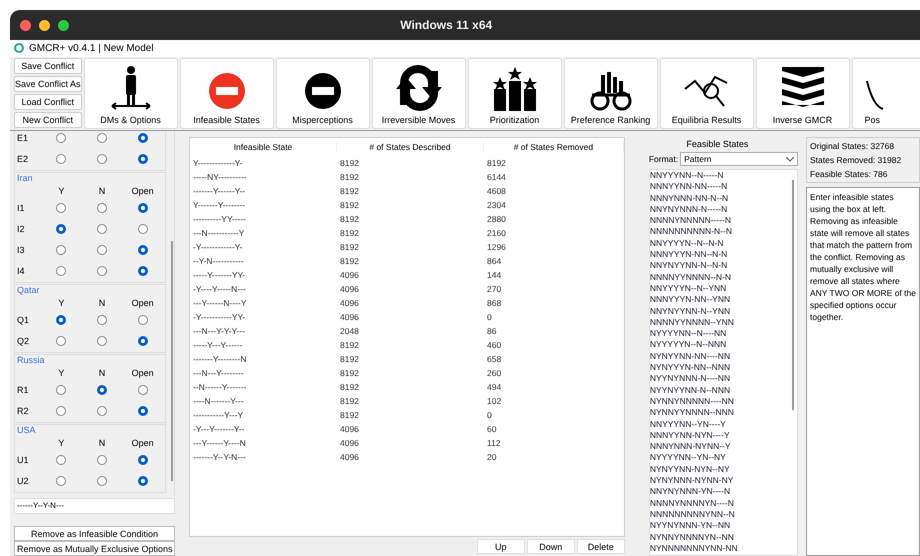 The width and height of the screenshot is (920, 556). I want to click on table-cell-text: Y-------------Y-, so click(218, 163).